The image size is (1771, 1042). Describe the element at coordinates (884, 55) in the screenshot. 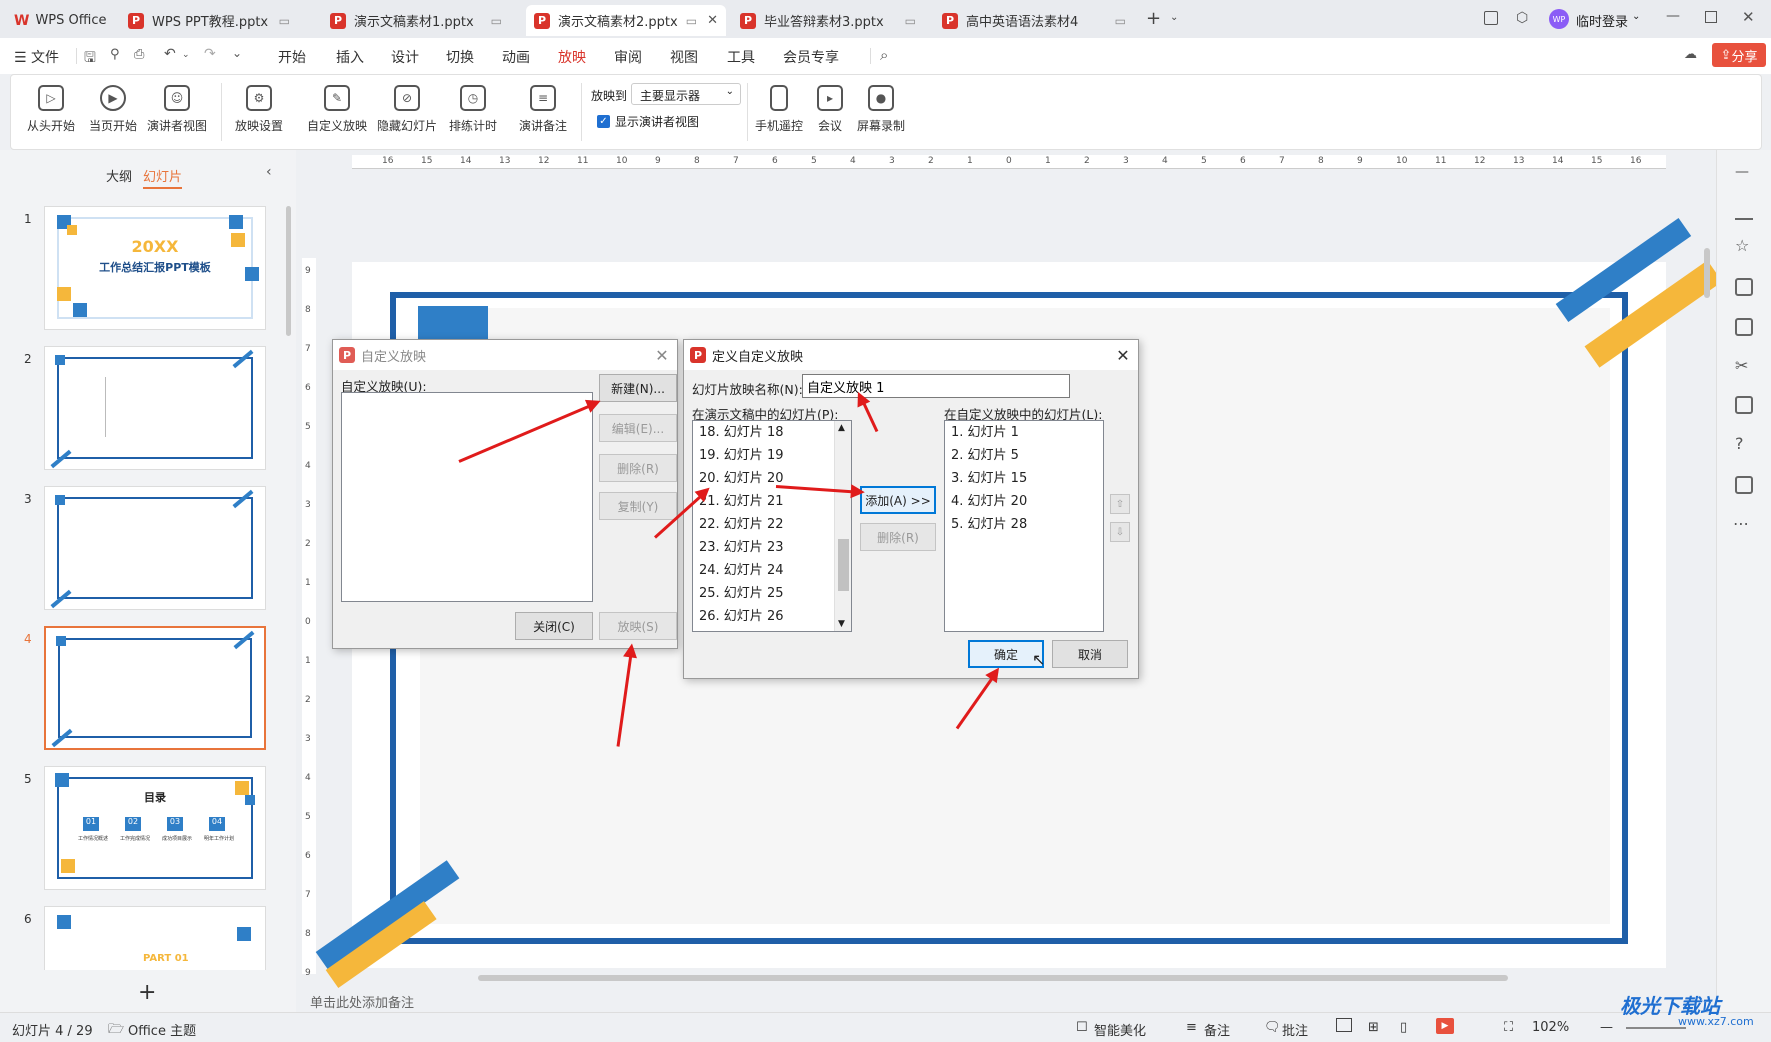

I see `search-icon: ⌕` at that location.